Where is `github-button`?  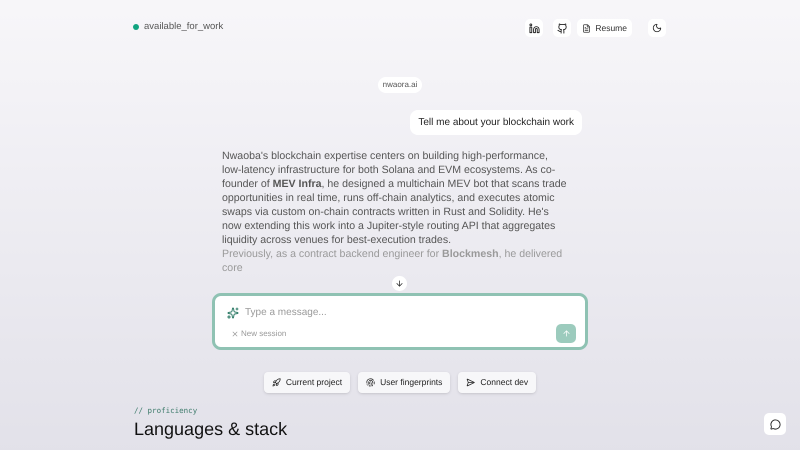
github-button is located at coordinates (562, 28).